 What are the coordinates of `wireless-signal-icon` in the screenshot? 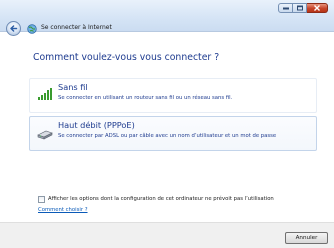 It's located at (45, 94).